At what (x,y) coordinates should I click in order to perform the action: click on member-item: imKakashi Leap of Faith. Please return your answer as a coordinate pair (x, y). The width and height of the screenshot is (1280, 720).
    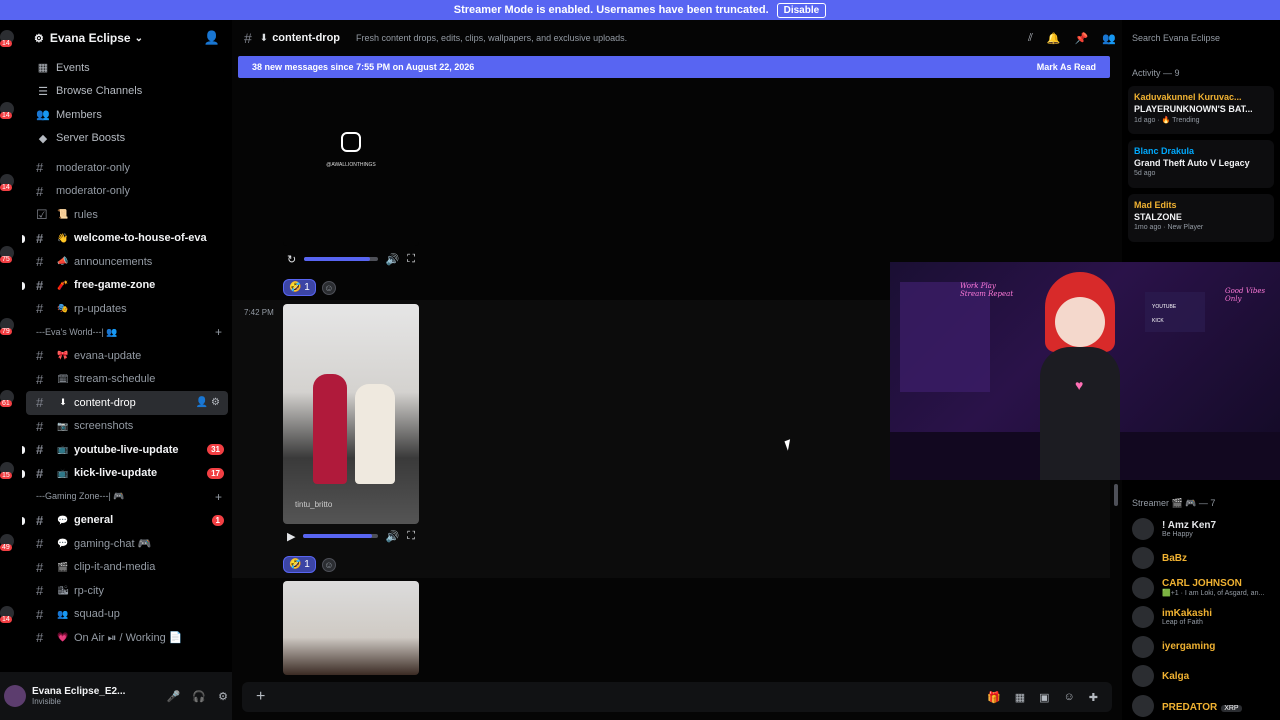
    Looking at the image, I should click on (1206, 617).